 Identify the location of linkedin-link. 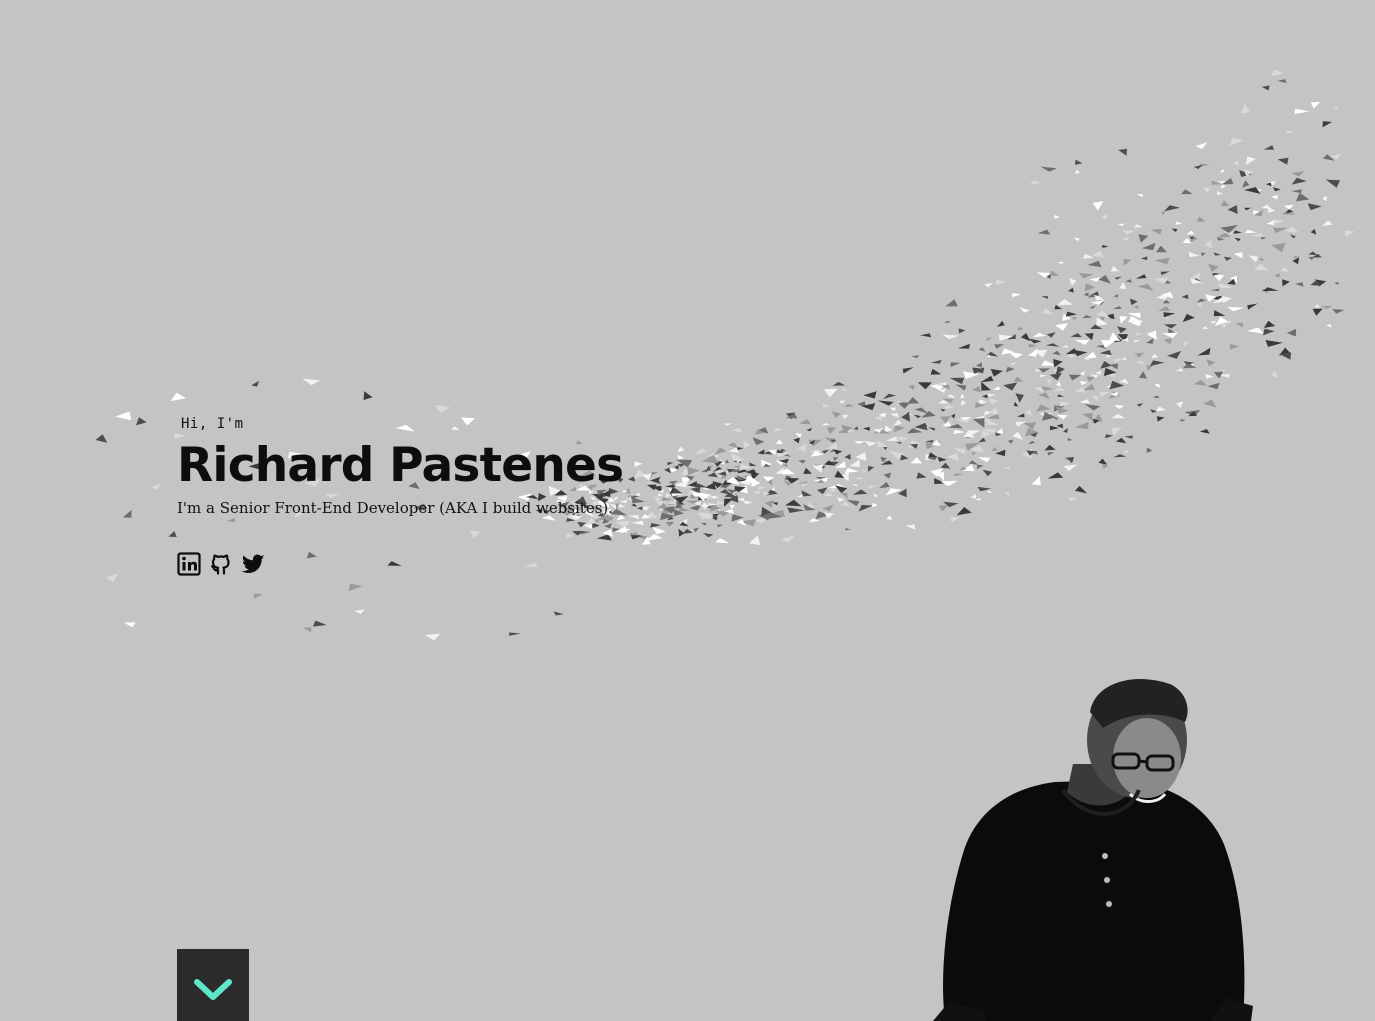
(189, 564).